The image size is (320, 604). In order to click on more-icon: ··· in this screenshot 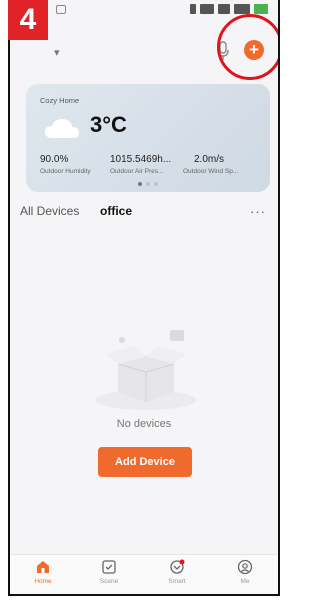, I will do `click(258, 211)`.